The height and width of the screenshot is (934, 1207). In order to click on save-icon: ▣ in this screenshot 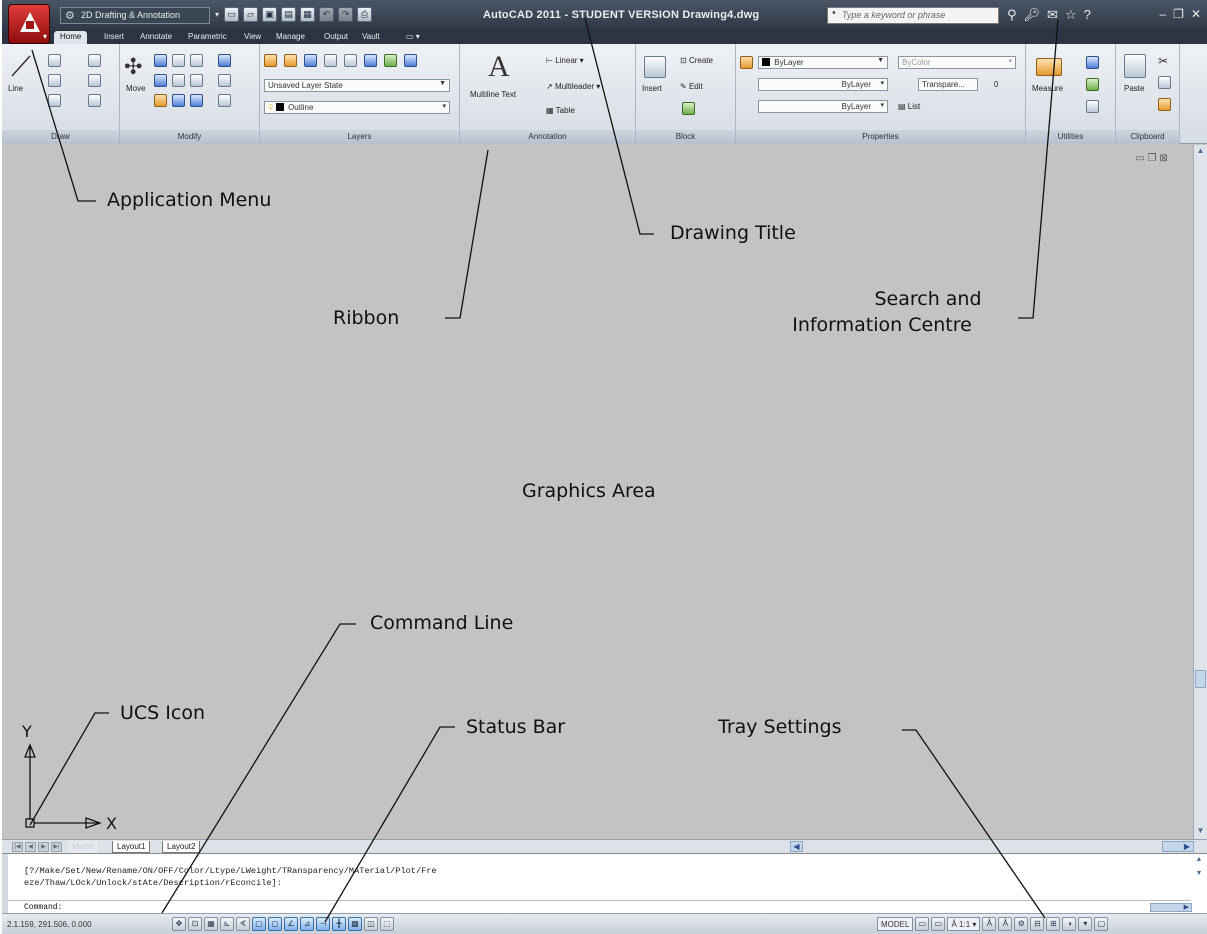, I will do `click(269, 14)`.